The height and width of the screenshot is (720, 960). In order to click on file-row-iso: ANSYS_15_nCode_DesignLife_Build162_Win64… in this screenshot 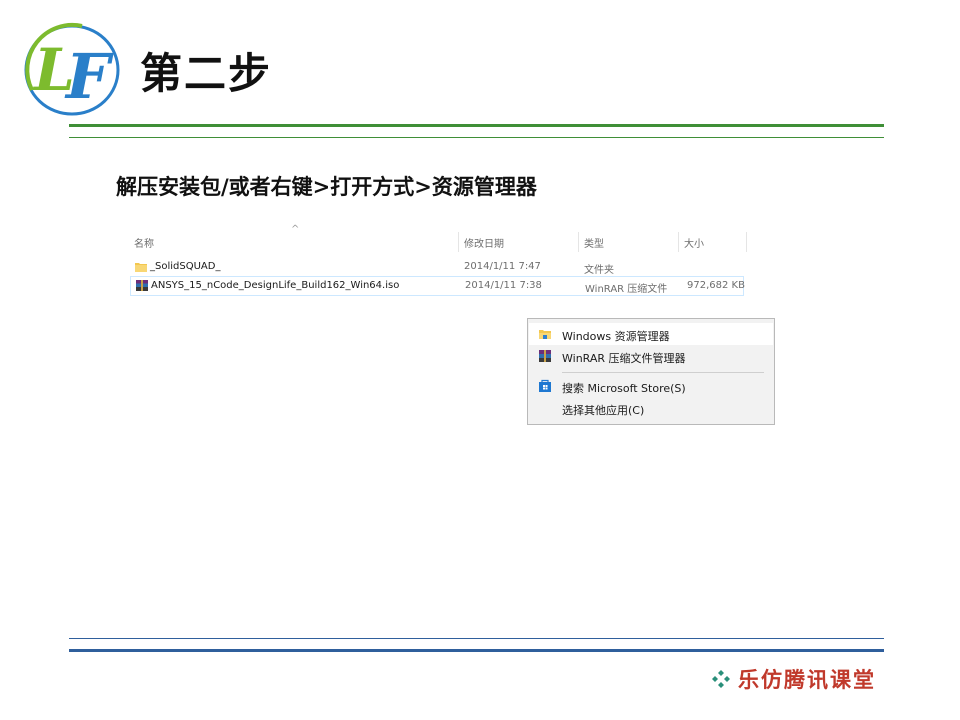, I will do `click(437, 286)`.